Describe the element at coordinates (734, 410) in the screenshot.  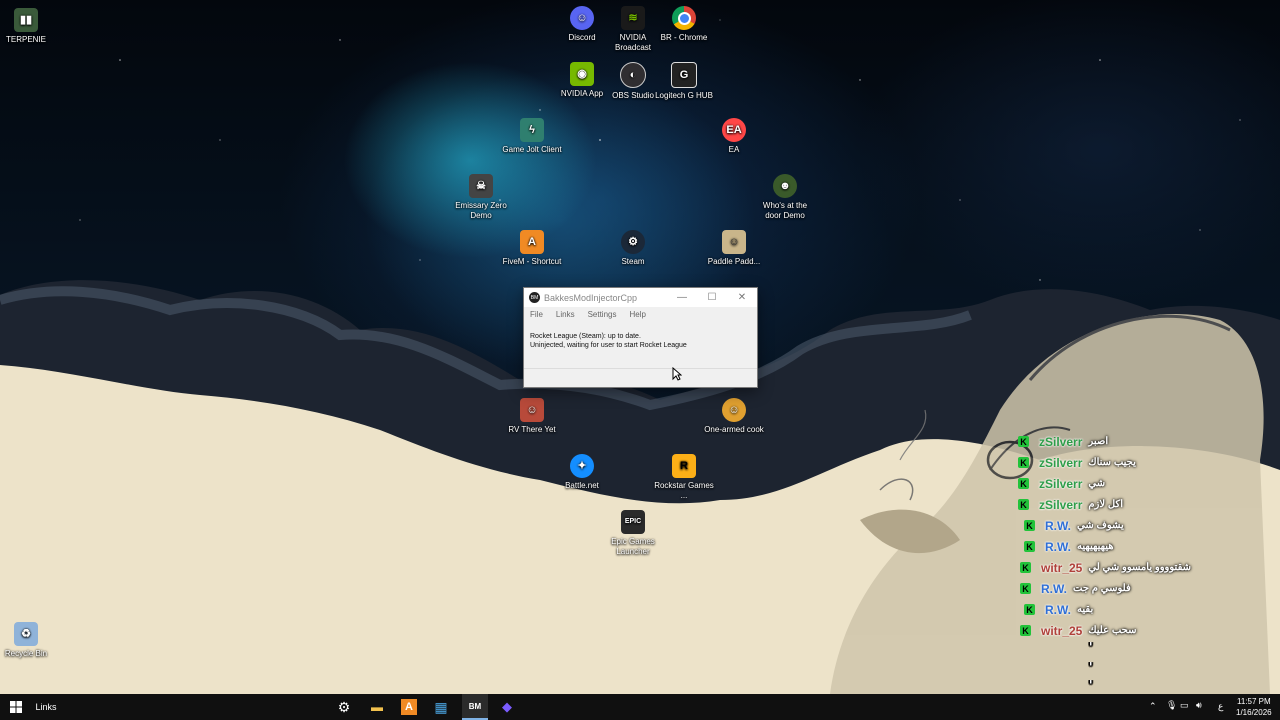
I see `one-armed-cook-icon: ☺` at that location.